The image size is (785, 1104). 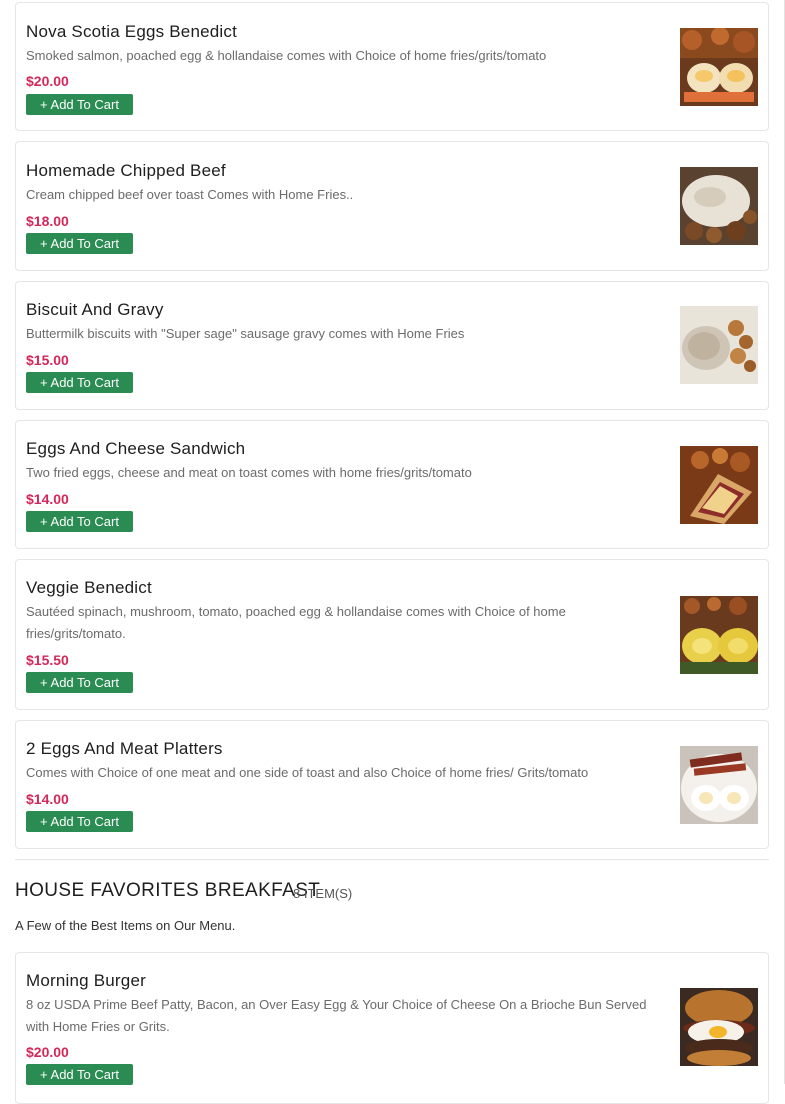 What do you see at coordinates (47, 221) in the screenshot?
I see `item-price: $18.00` at bounding box center [47, 221].